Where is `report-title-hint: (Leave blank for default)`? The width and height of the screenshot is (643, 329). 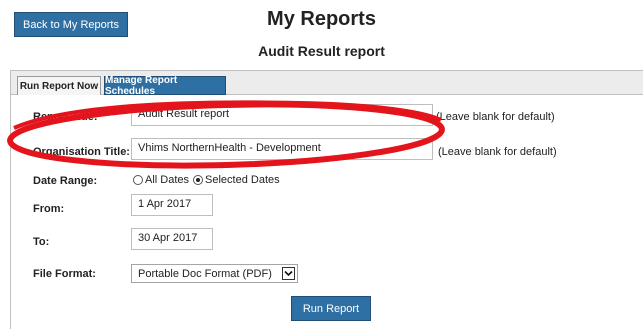 report-title-hint: (Leave blank for default) is located at coordinates (495, 117).